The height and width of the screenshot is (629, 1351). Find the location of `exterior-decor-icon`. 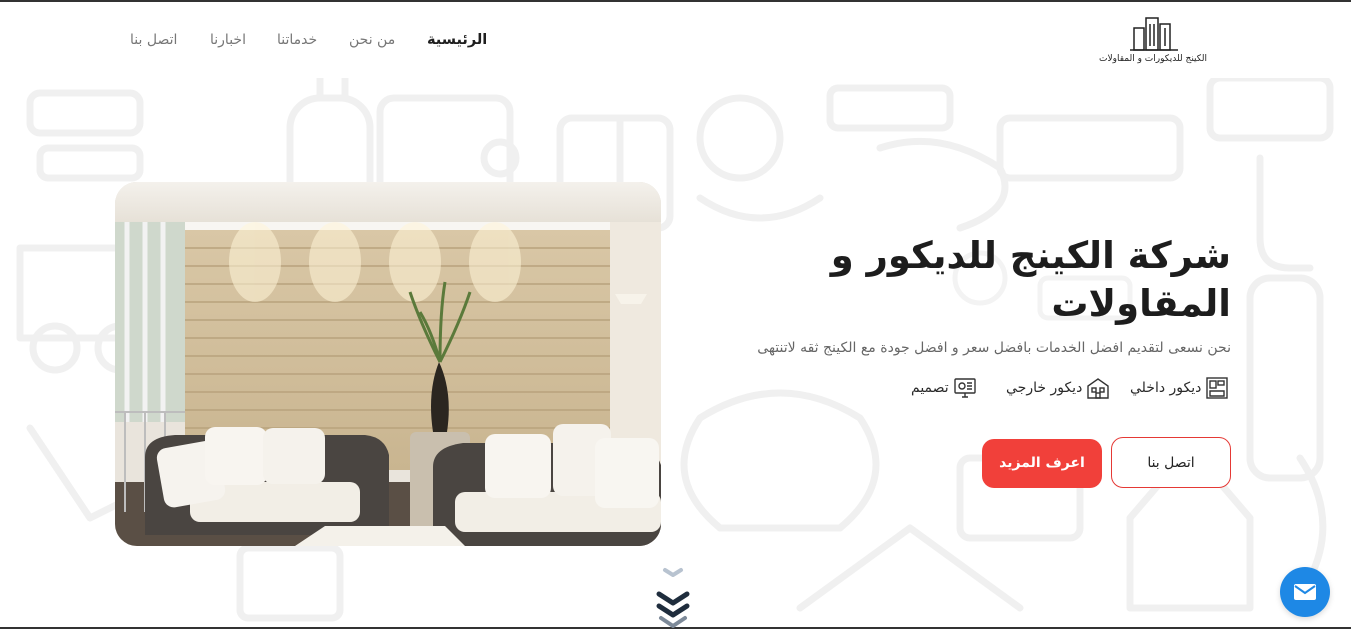

exterior-decor-icon is located at coordinates (1098, 388).